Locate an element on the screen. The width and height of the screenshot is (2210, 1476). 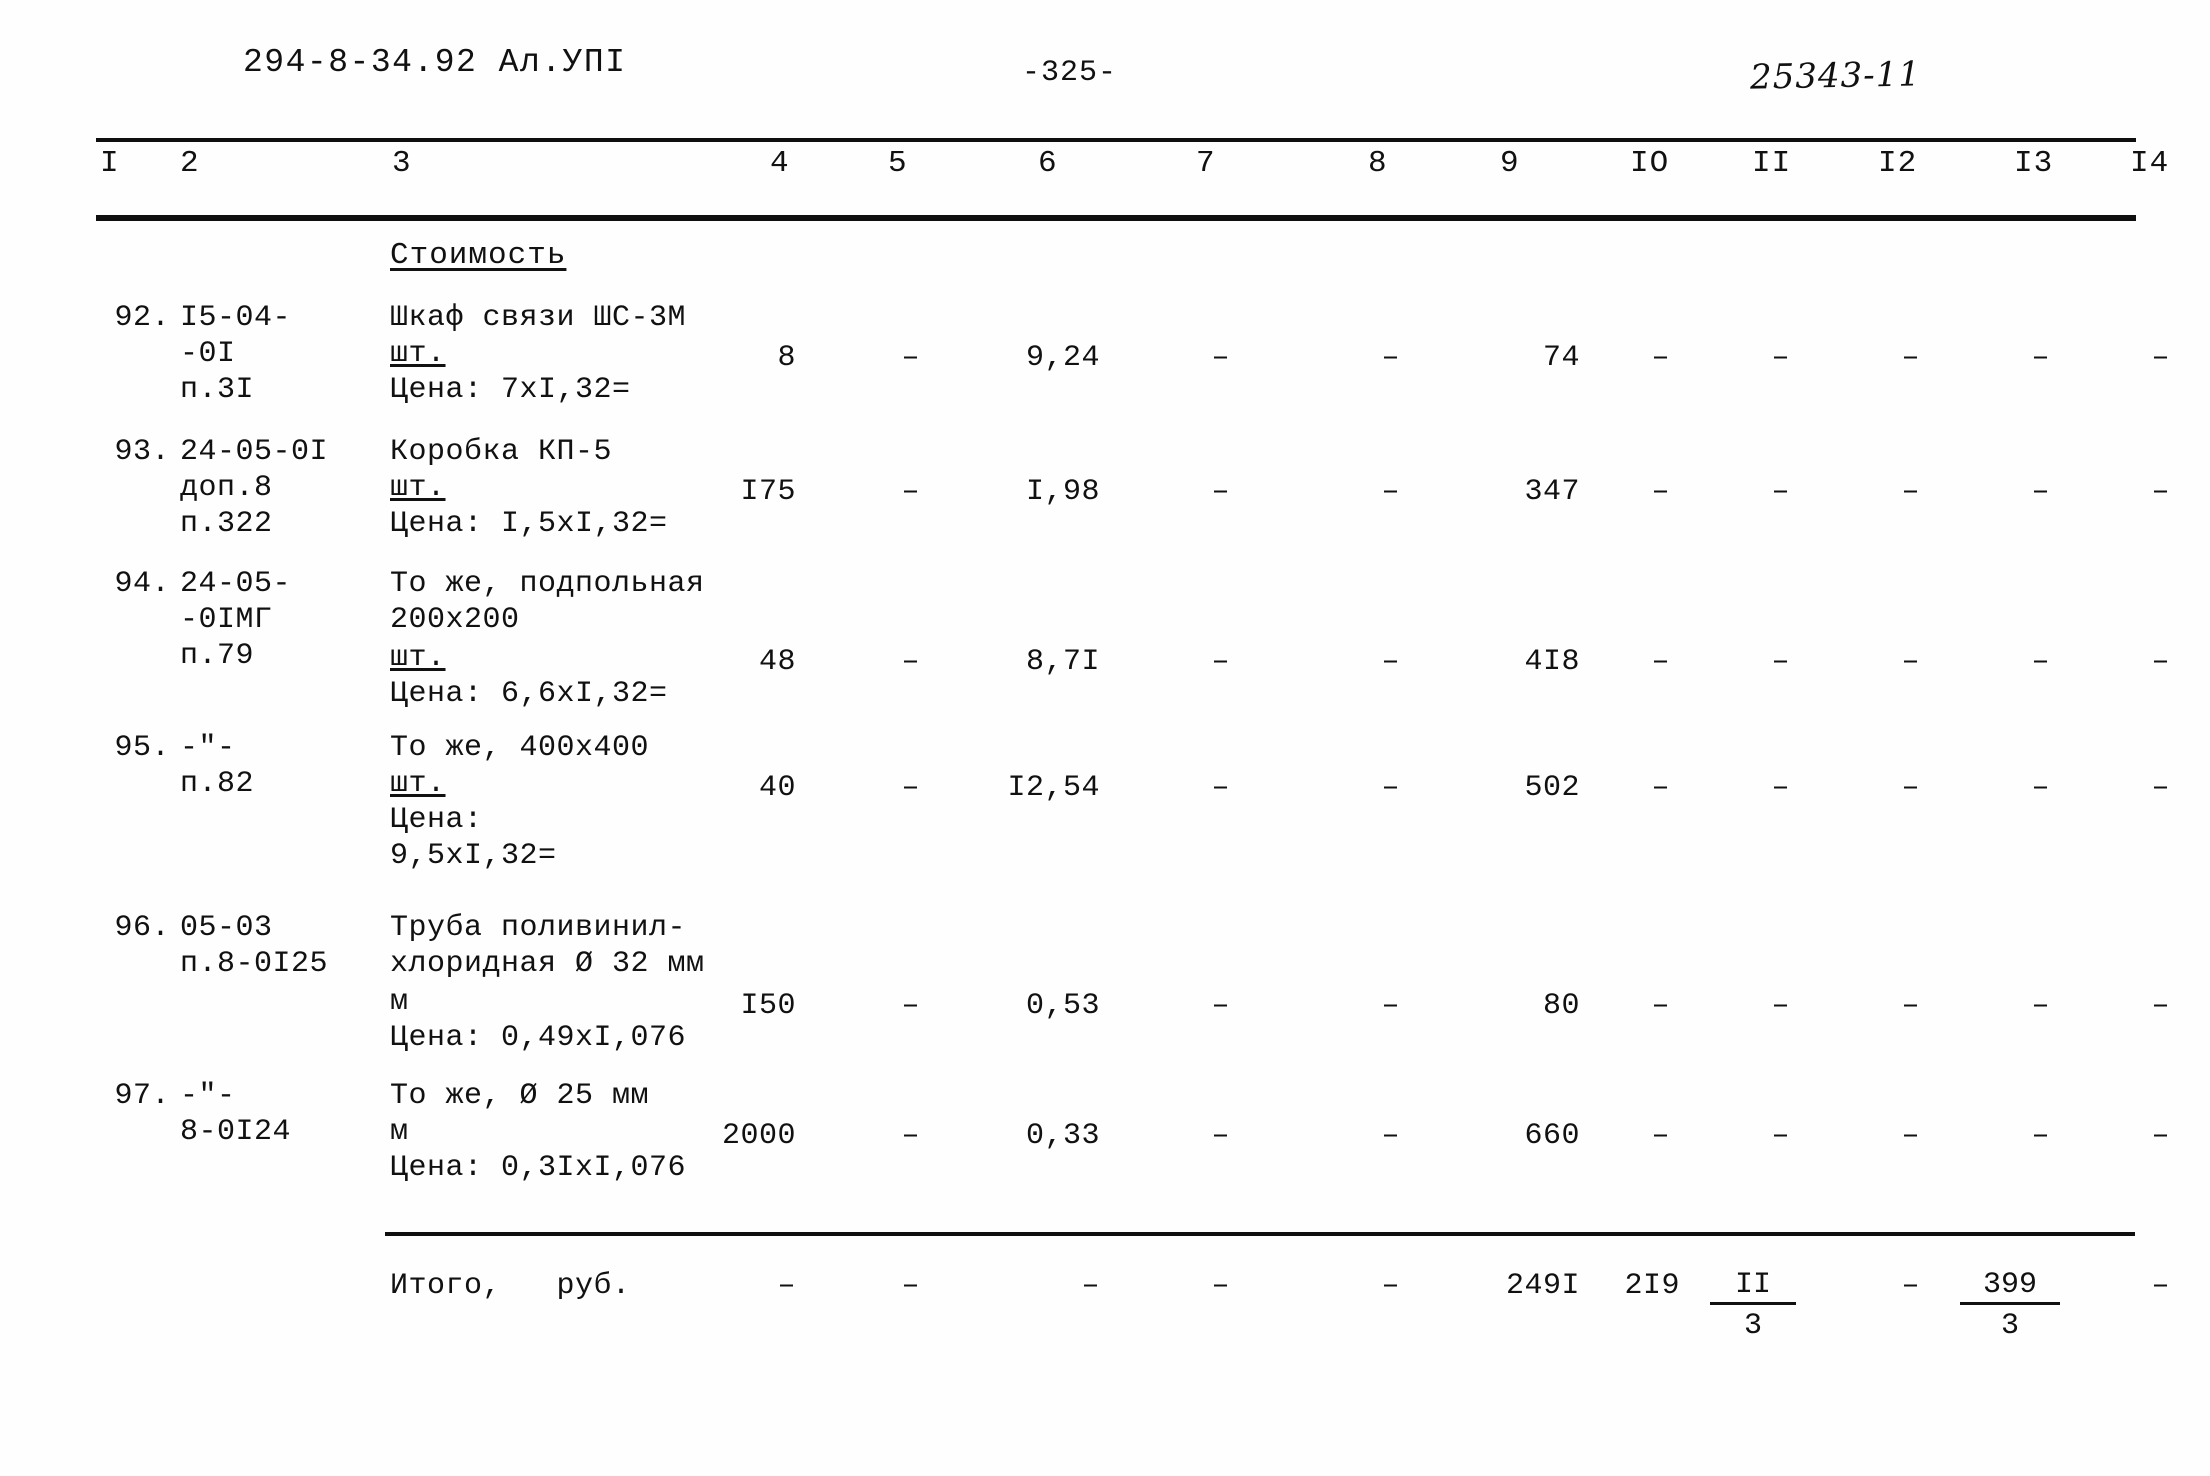
column-header-3: 3 is located at coordinates (402, 163).